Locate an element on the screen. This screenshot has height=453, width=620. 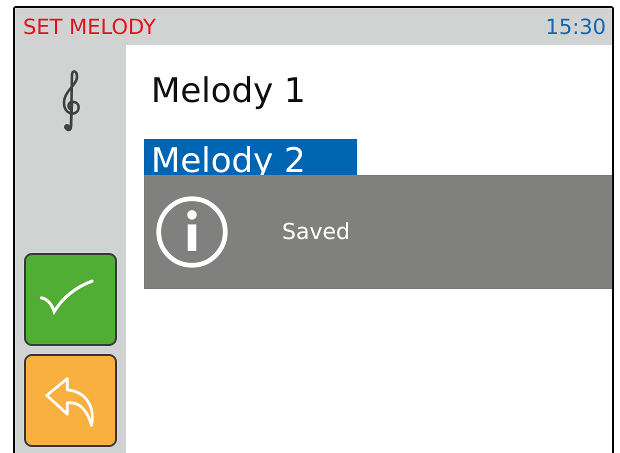
back-button is located at coordinates (70, 400).